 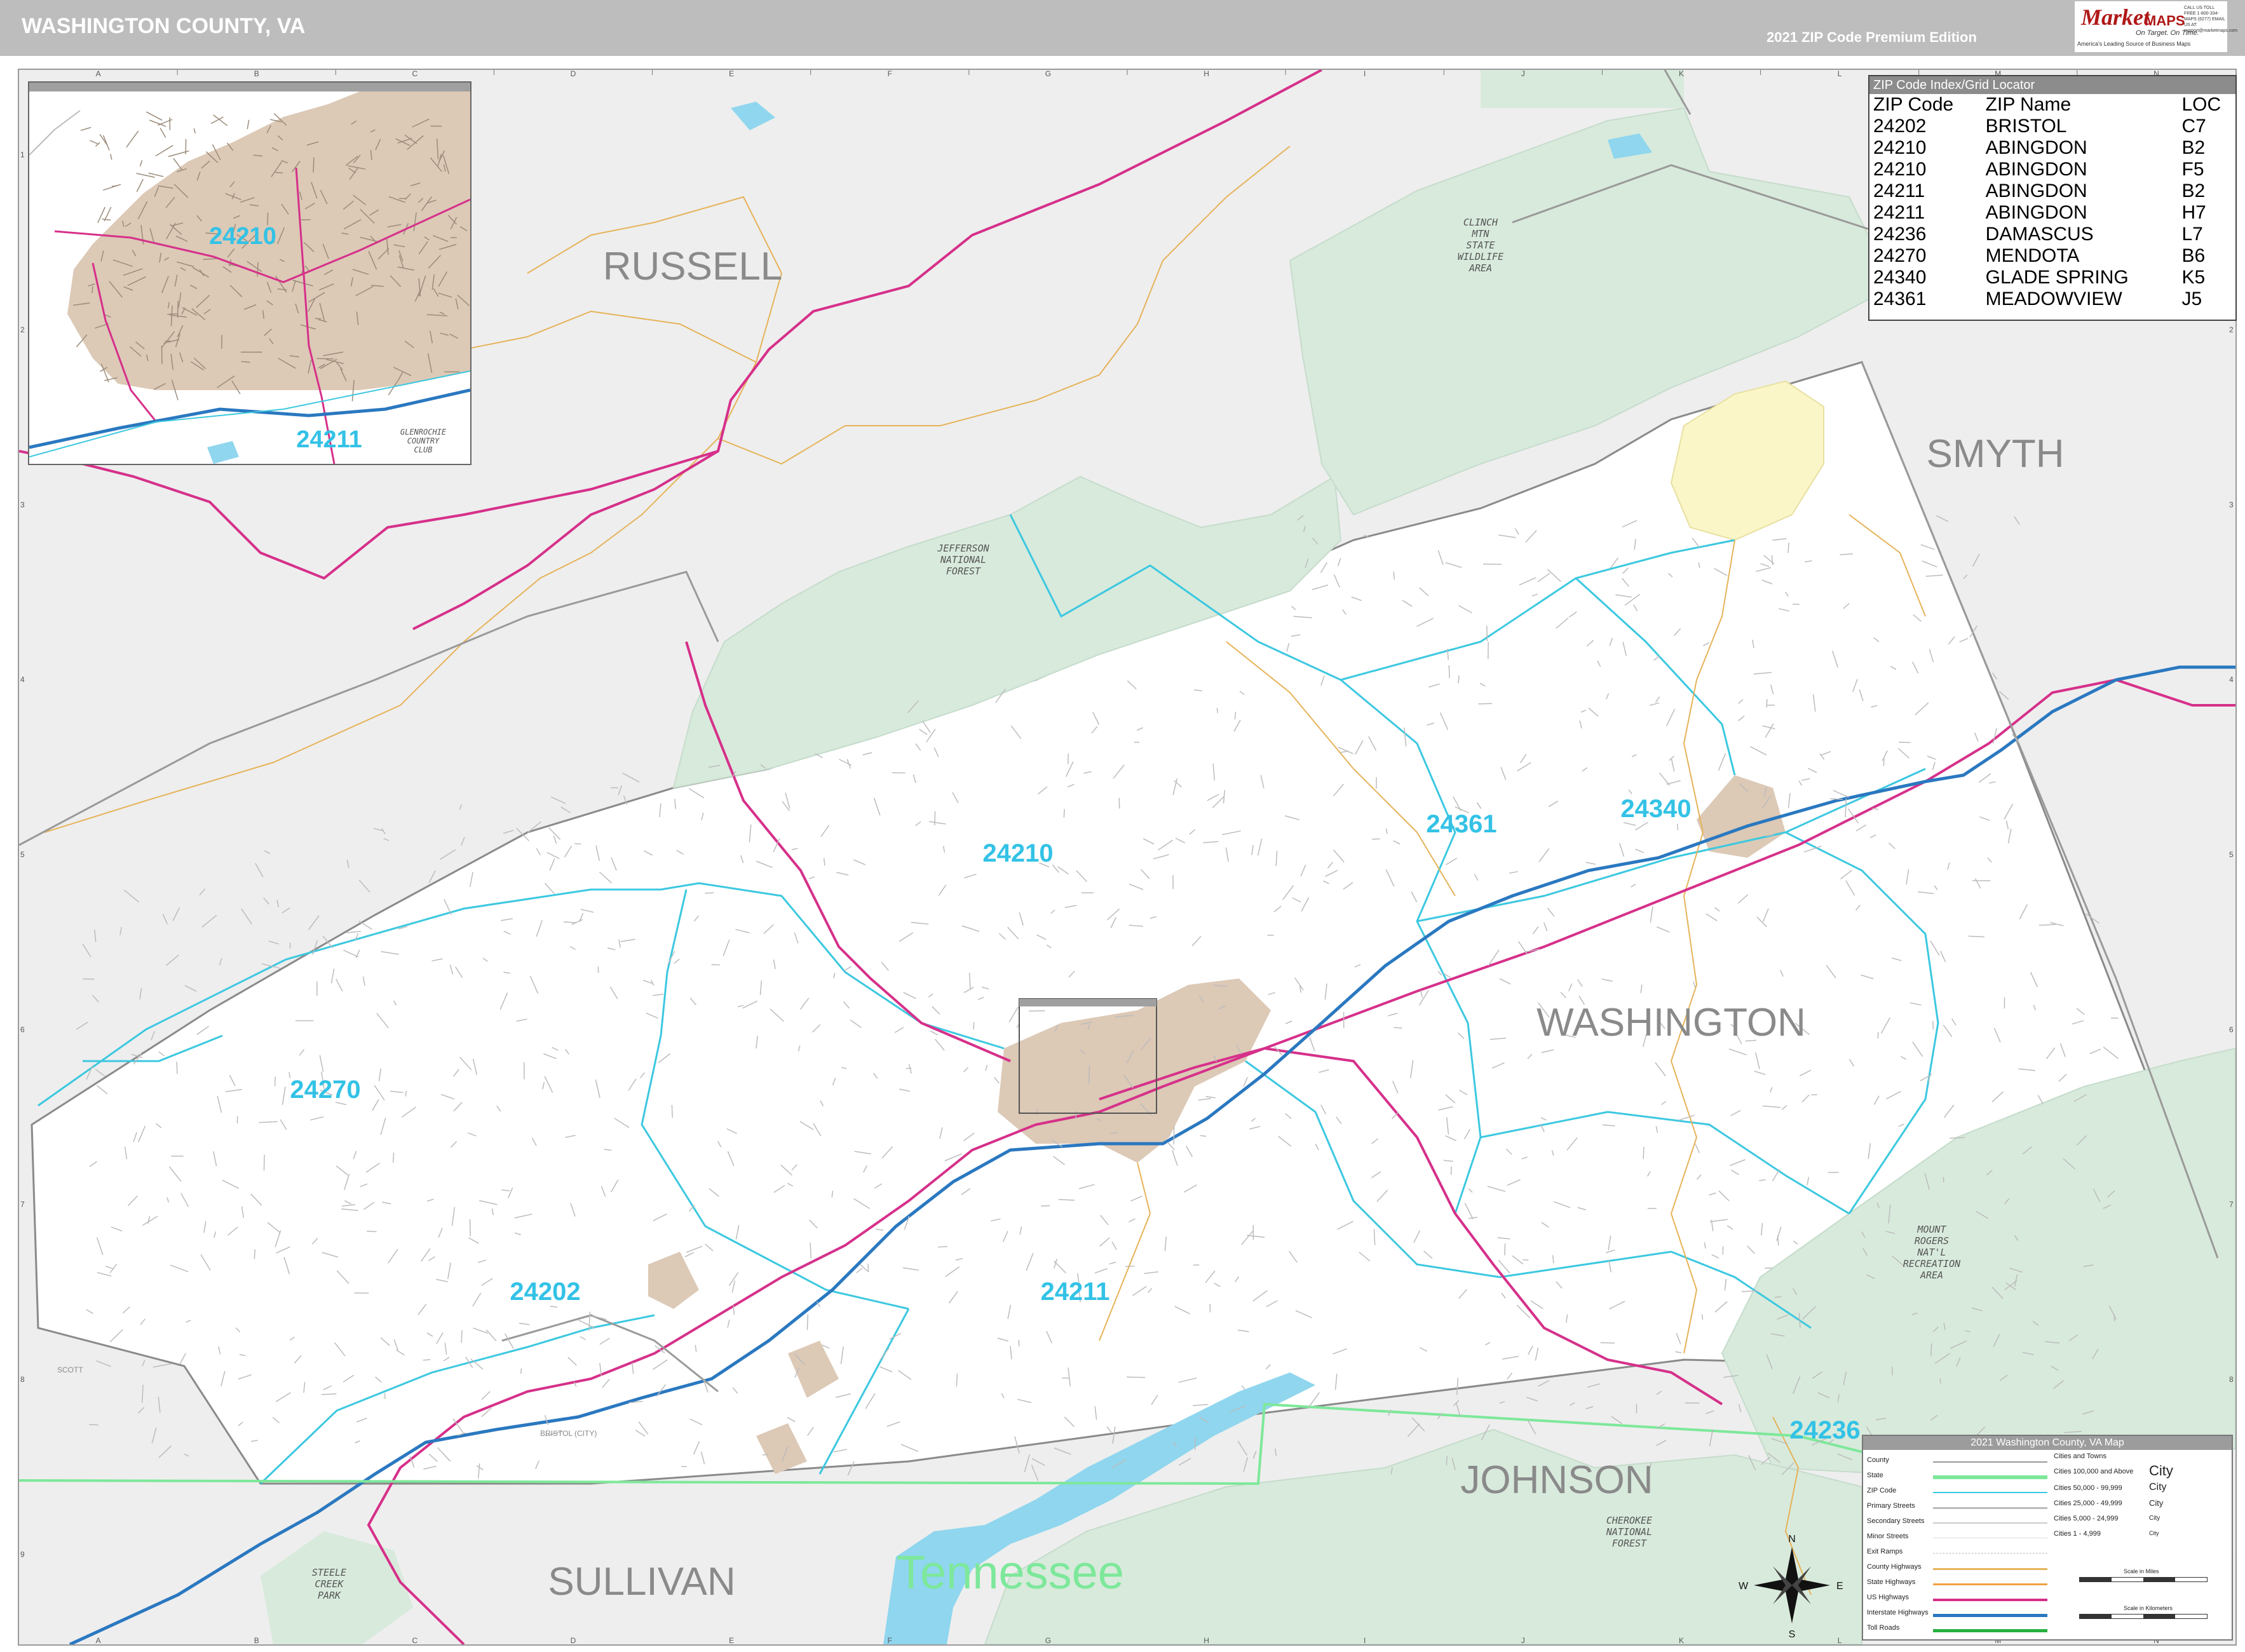 I want to click on legend-sample-secondary, so click(x=1990, y=1523).